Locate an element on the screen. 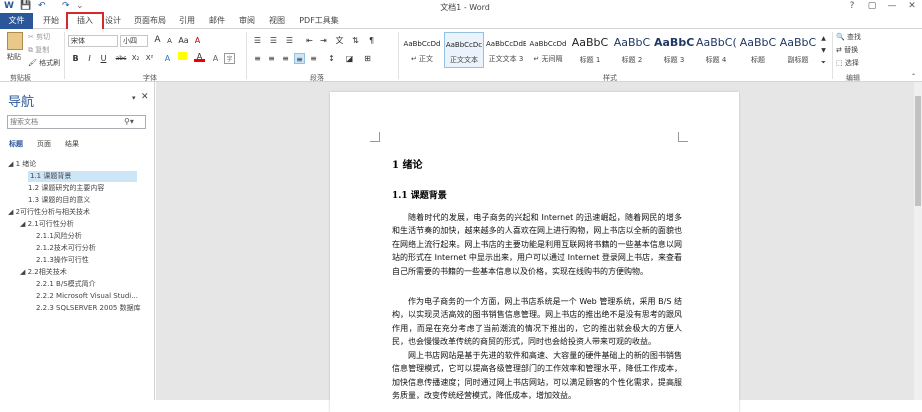 This screenshot has height=412, width=922. nav-tree-item: 2.2.1 B/S模式简介 is located at coordinates (66, 284).